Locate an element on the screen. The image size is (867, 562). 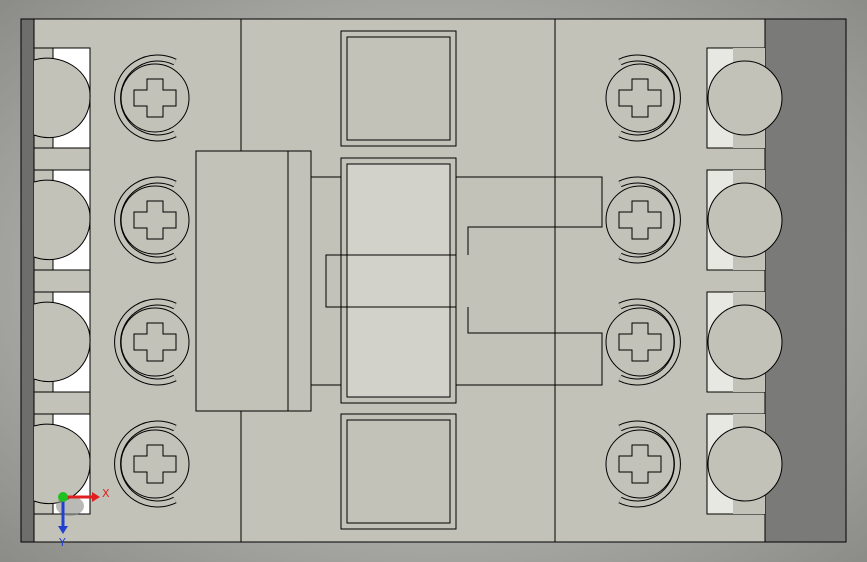
top-window is located at coordinates (398, 88).